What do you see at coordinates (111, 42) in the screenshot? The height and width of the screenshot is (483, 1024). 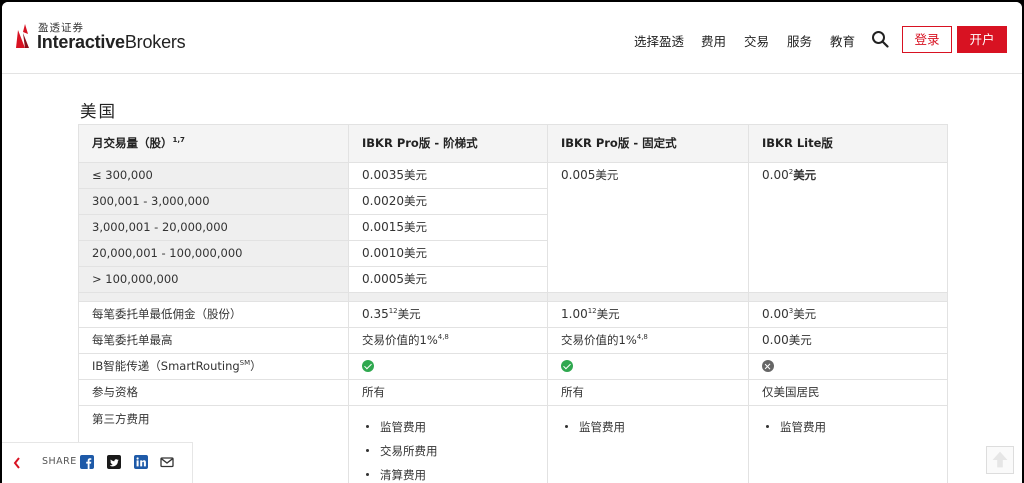 I see `logo-english-text: InteractiveBrokers` at bounding box center [111, 42].